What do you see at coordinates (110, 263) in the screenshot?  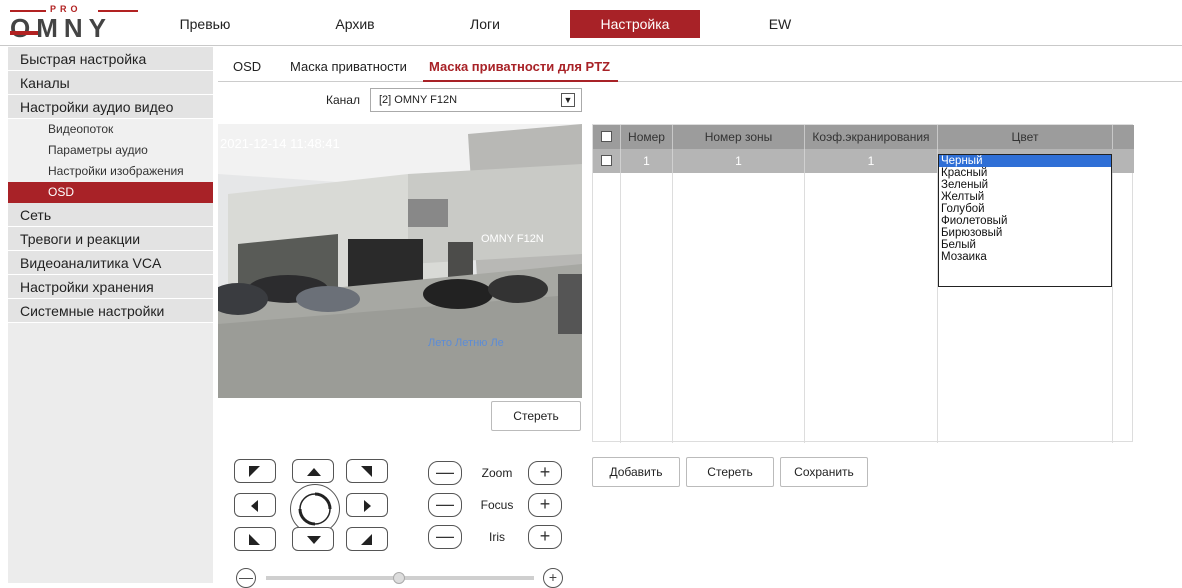 I see `sidebar-item-vca: Видеоаналитика VCA` at bounding box center [110, 263].